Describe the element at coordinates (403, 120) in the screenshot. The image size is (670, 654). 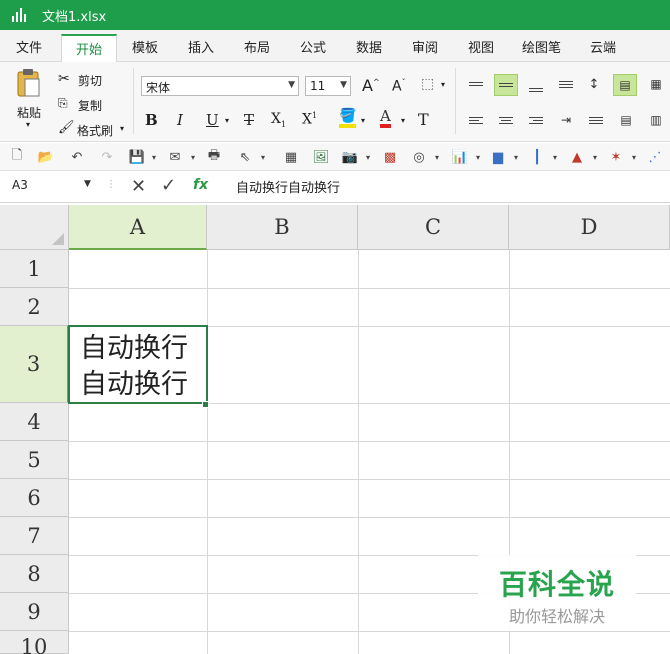
I see `font-color-dropdown-icon: ▾` at that location.